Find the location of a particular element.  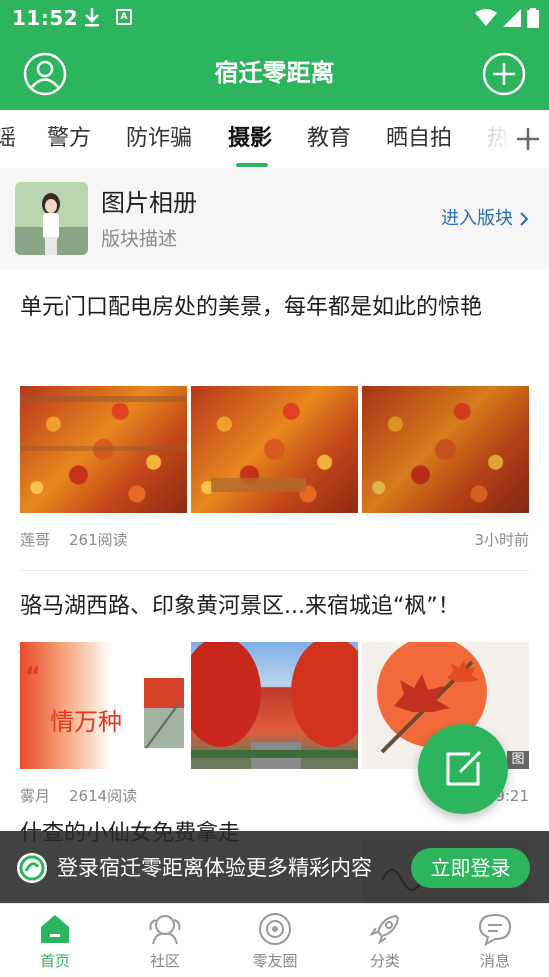

post-image: “ 情万种 is located at coordinates (103, 705).